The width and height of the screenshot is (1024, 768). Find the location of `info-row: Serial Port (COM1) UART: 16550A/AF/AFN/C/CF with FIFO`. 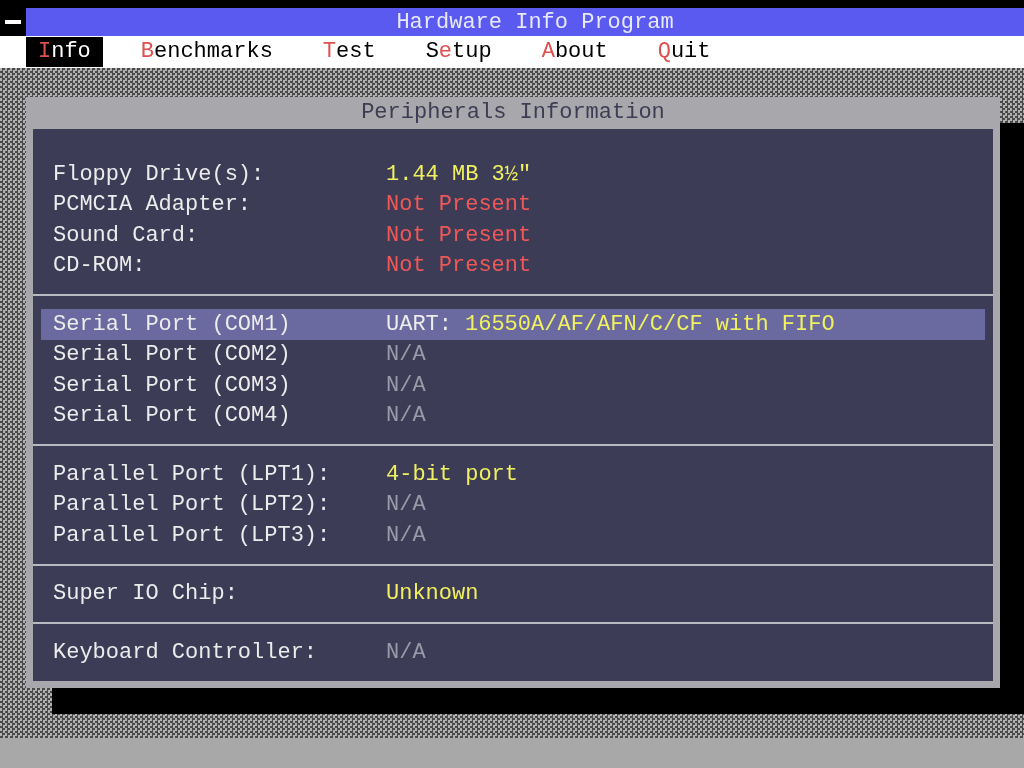

info-row: Serial Port (COM1) UART: 16550A/AF/AFN/C/CF with FIFO is located at coordinates (513, 324).